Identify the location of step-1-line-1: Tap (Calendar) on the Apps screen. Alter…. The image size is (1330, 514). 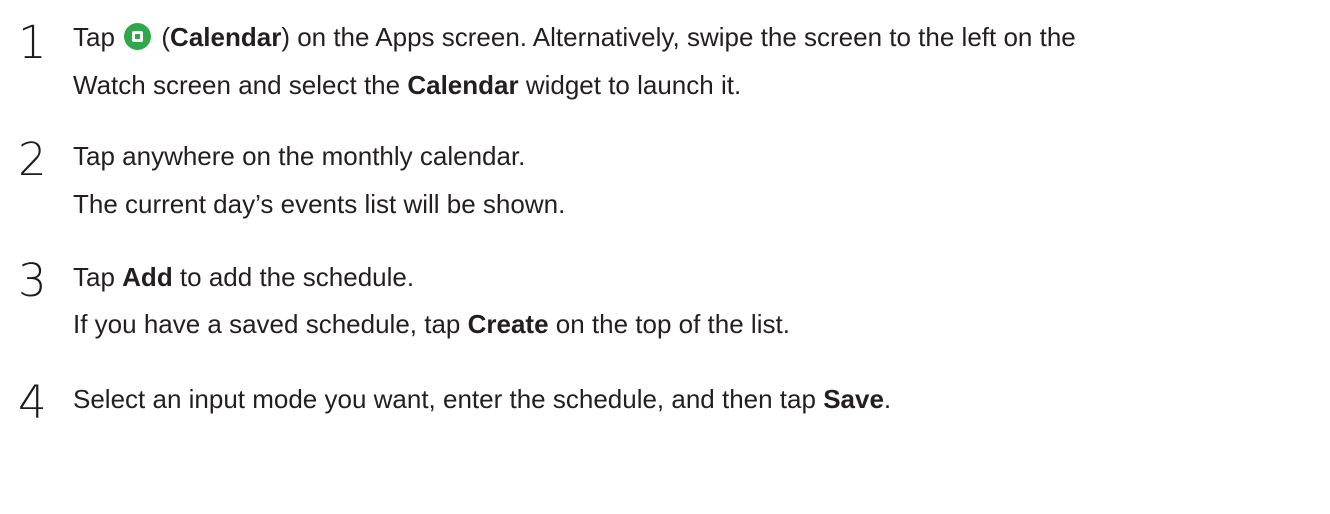
(574, 37).